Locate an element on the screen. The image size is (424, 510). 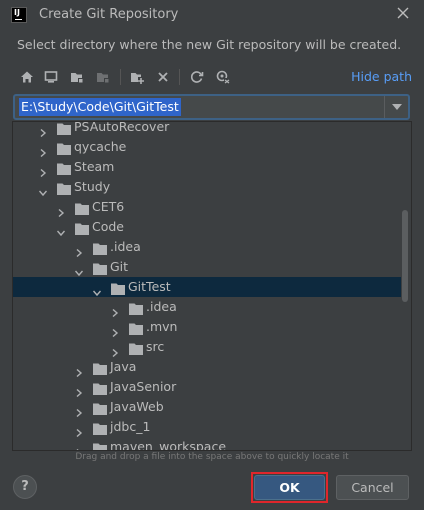
tree-row: PSAutoRecover is located at coordinates (207, 129).